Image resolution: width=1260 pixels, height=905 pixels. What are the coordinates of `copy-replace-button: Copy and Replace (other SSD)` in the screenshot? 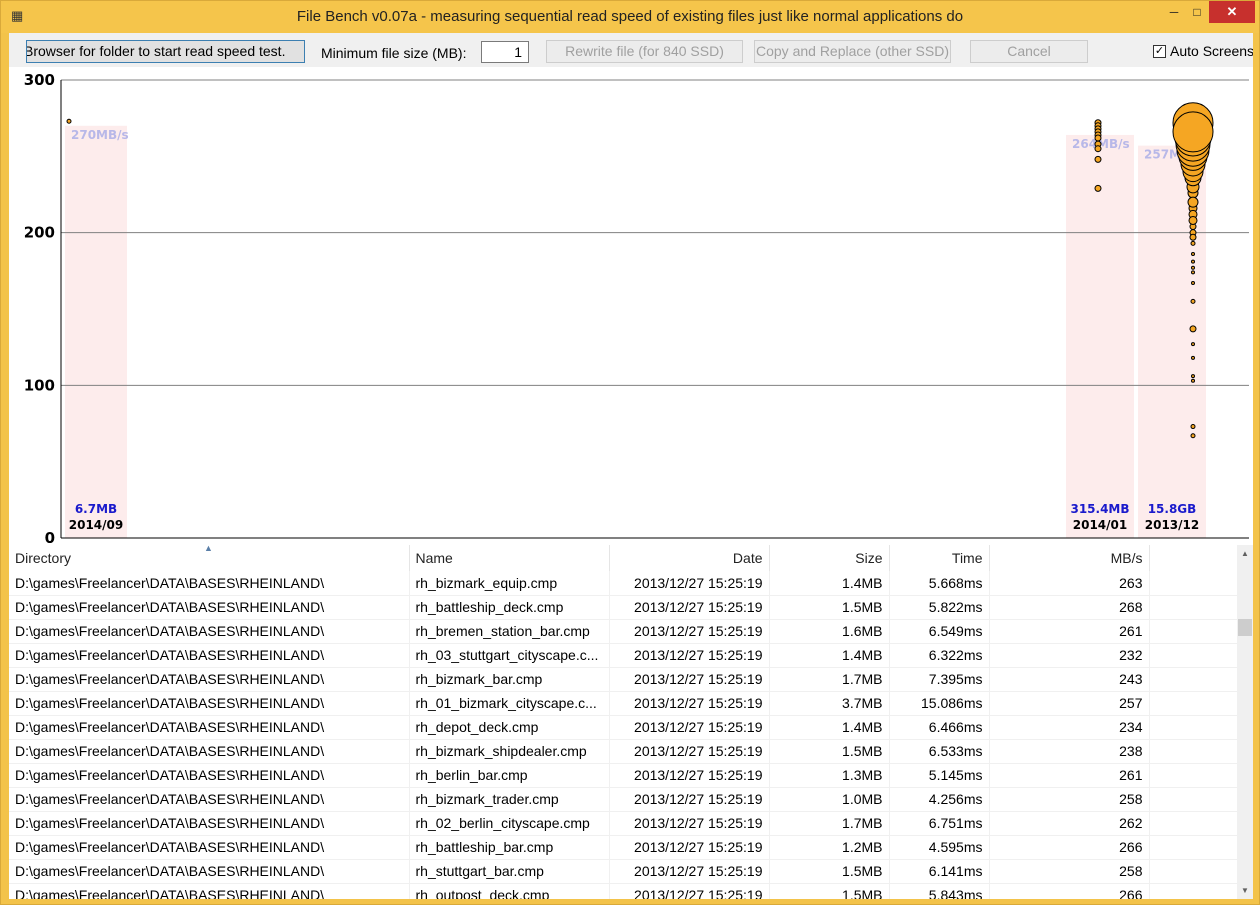 It's located at (852, 51).